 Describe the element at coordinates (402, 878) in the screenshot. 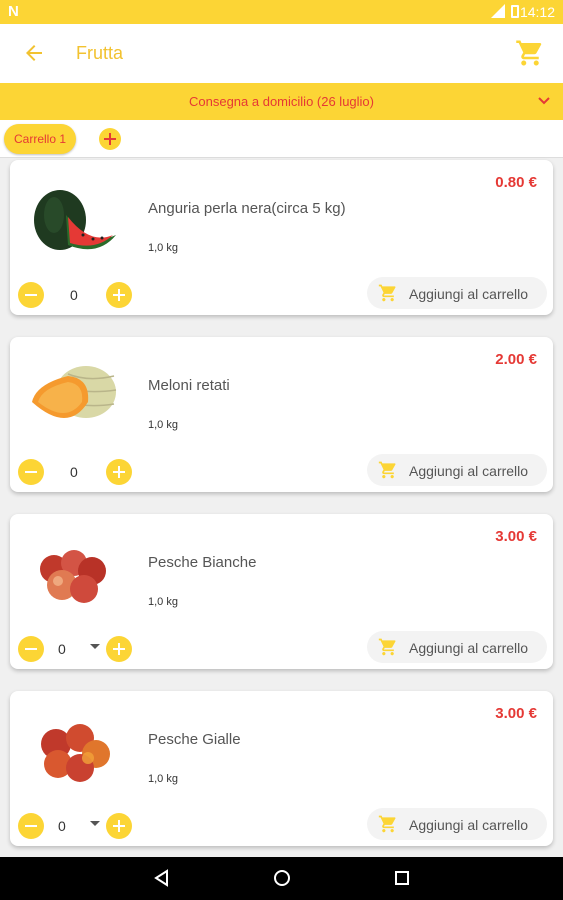

I see `recents-nav-icon` at that location.